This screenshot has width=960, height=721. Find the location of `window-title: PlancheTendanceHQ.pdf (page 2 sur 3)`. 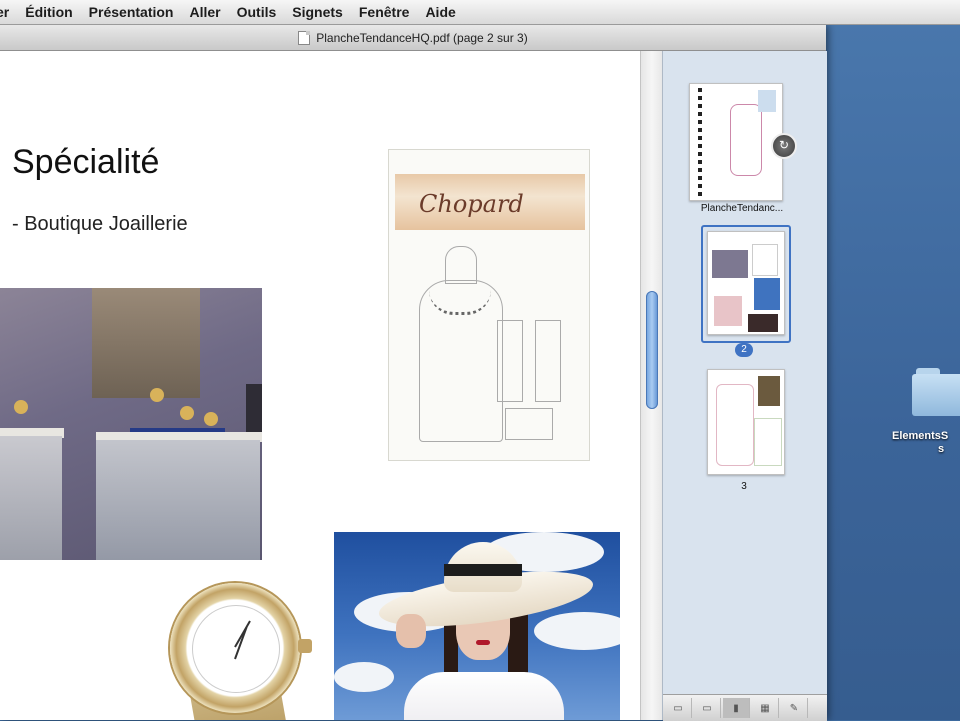

window-title: PlancheTendanceHQ.pdf (page 2 sur 3) is located at coordinates (413, 37).